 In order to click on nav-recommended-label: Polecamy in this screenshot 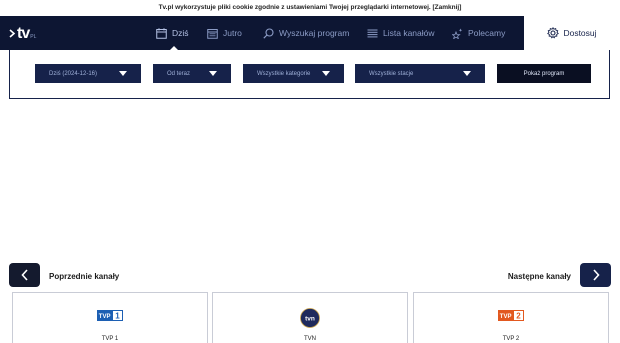, I will do `click(487, 33)`.